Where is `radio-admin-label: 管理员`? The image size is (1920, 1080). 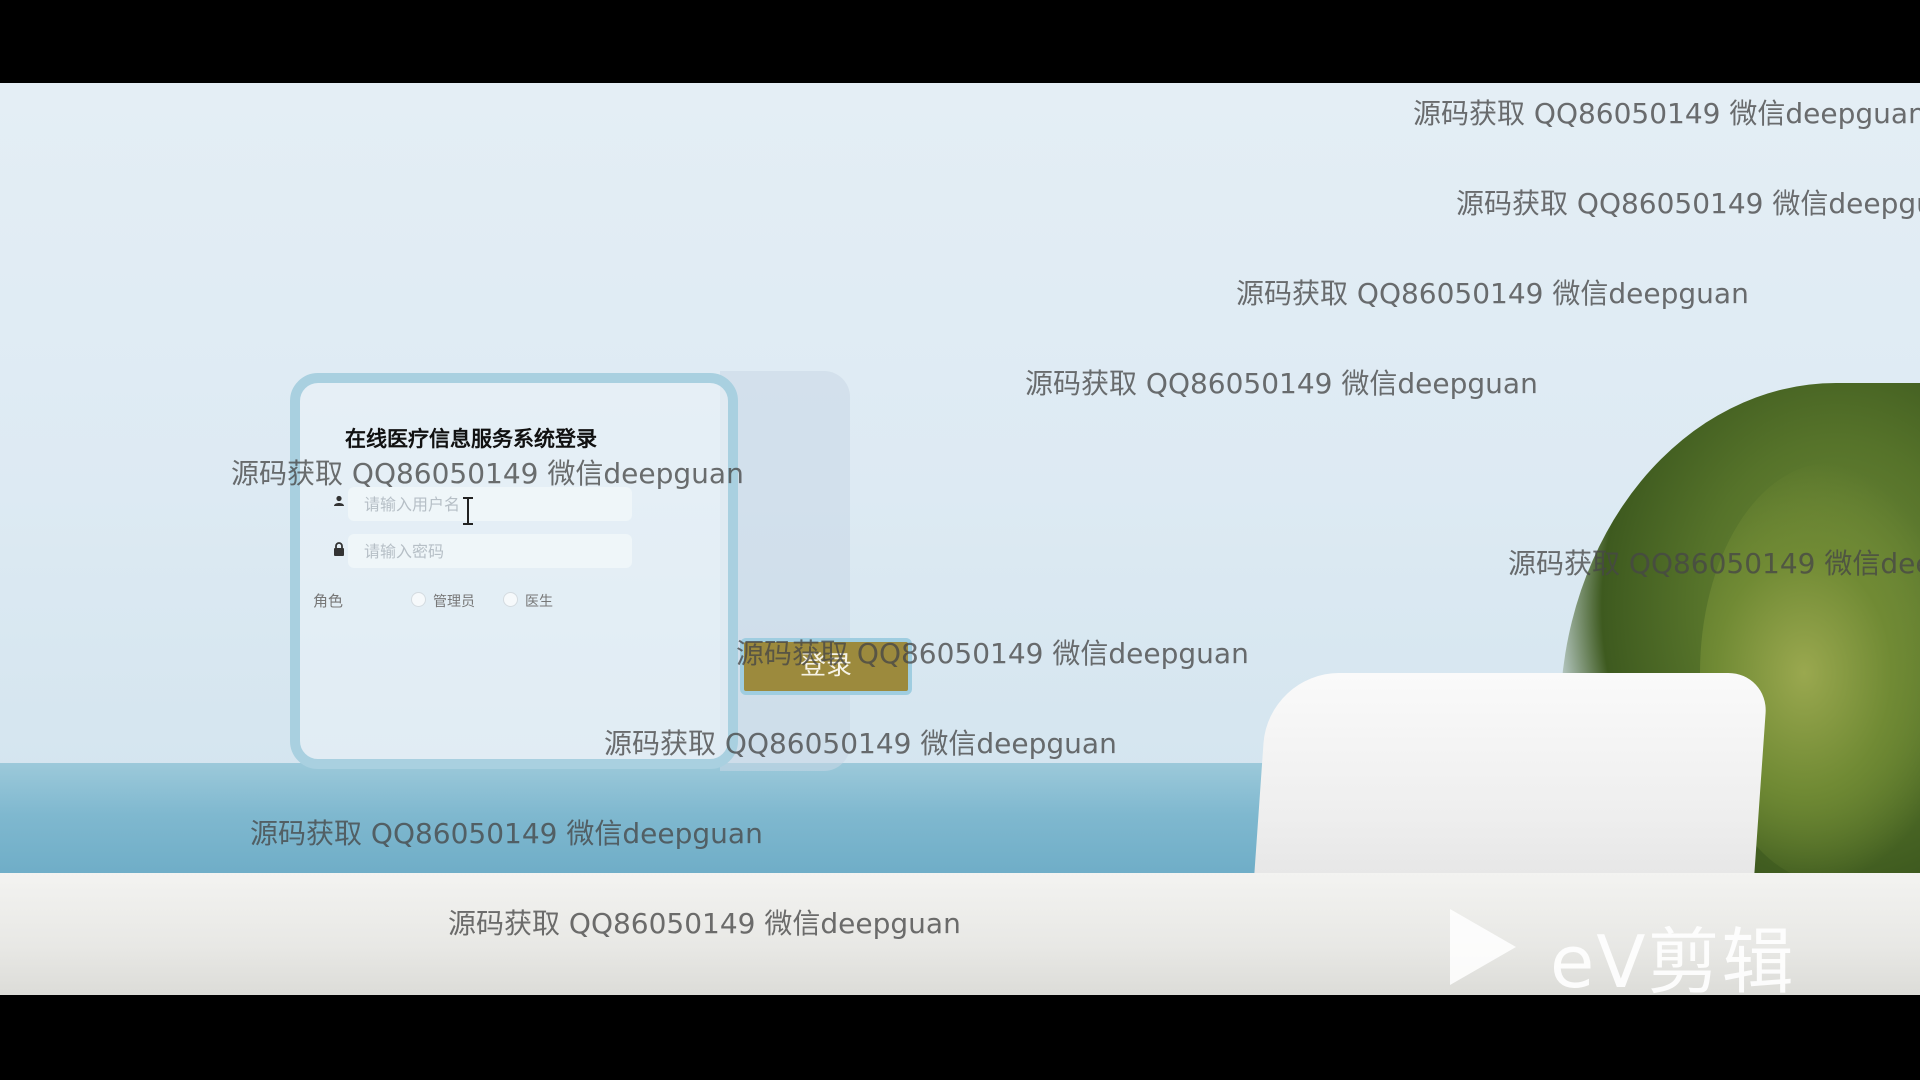
radio-admin-label: 管理员 is located at coordinates (454, 601).